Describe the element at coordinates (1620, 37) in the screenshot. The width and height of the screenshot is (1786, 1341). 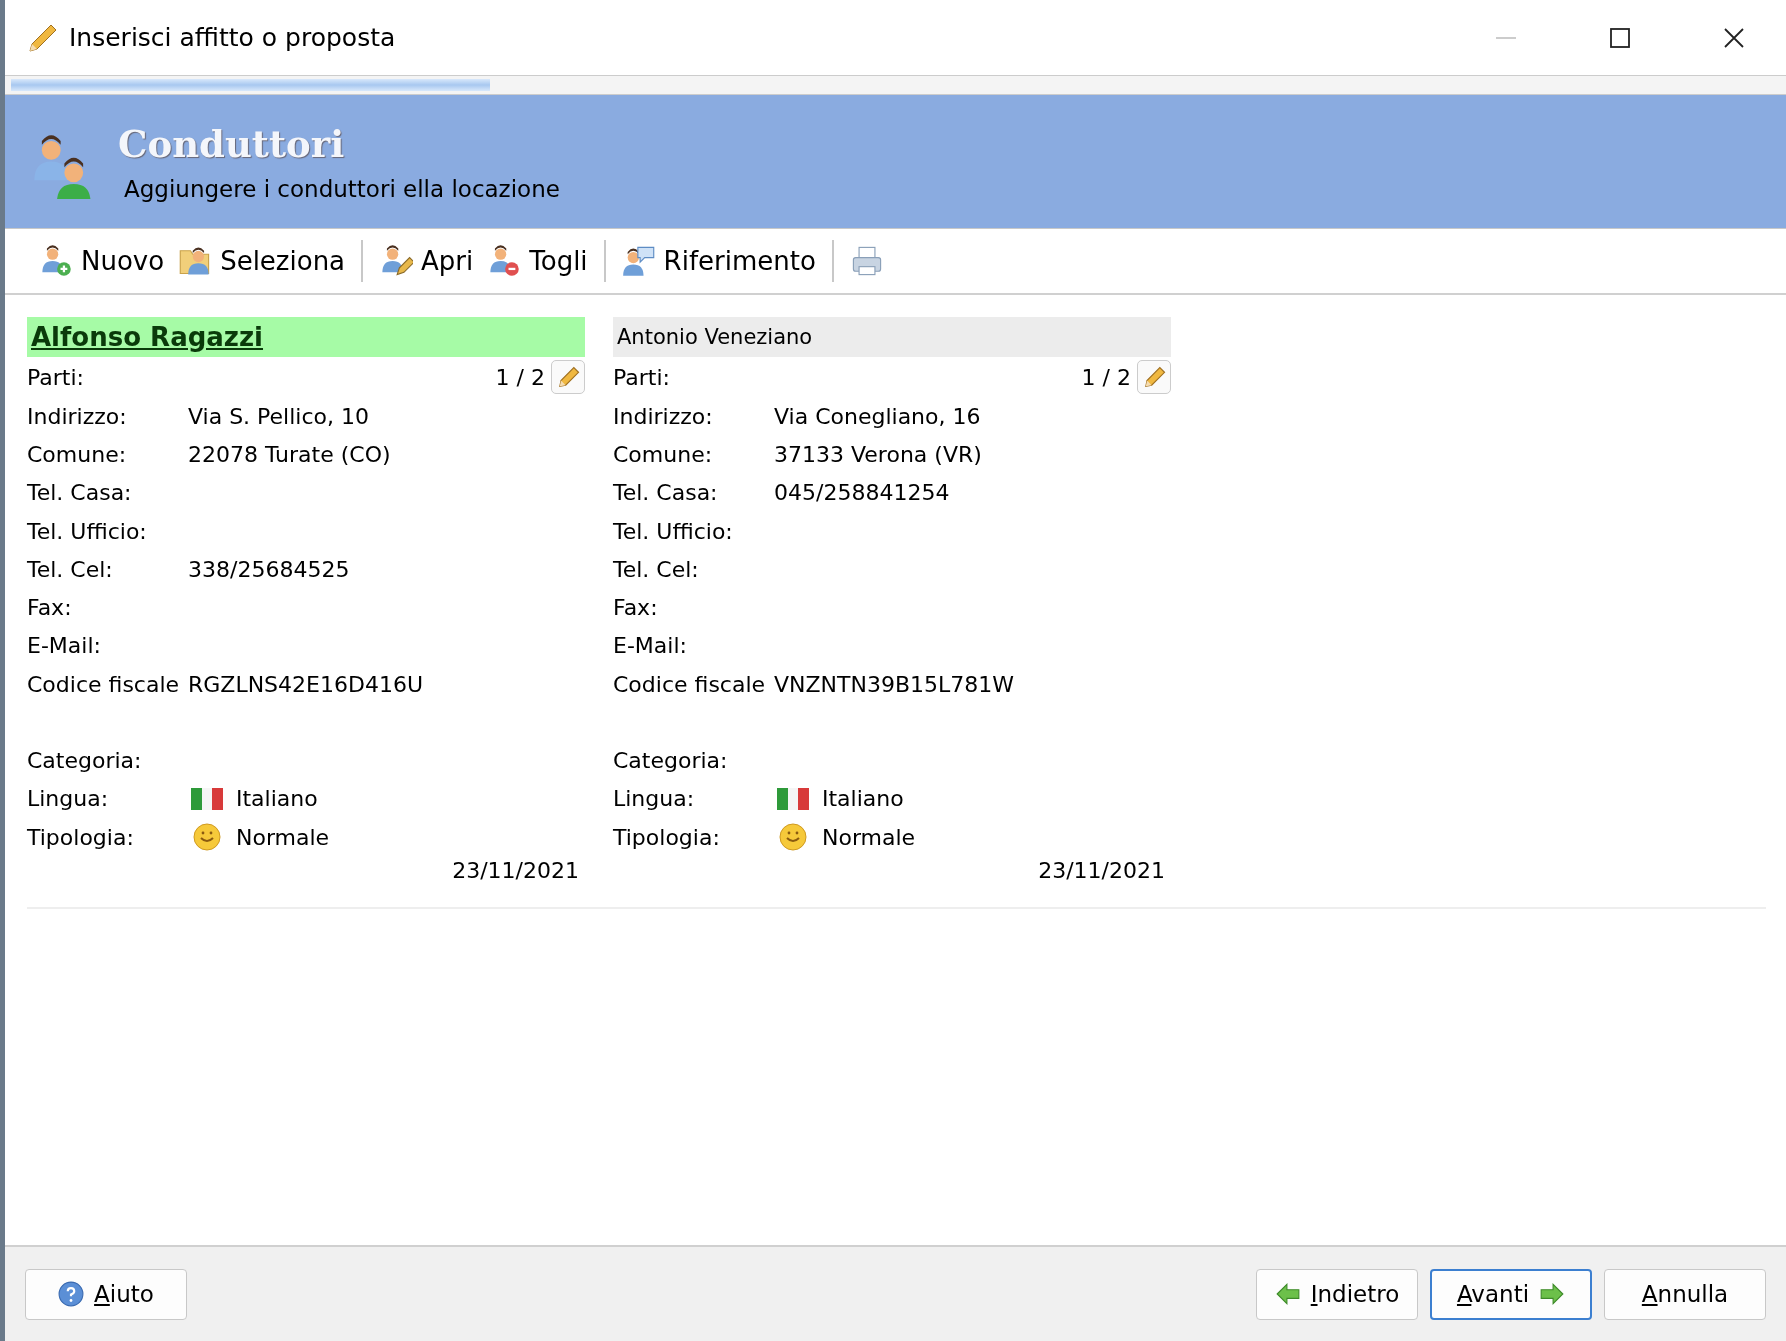
I see `maximize-icon` at that location.